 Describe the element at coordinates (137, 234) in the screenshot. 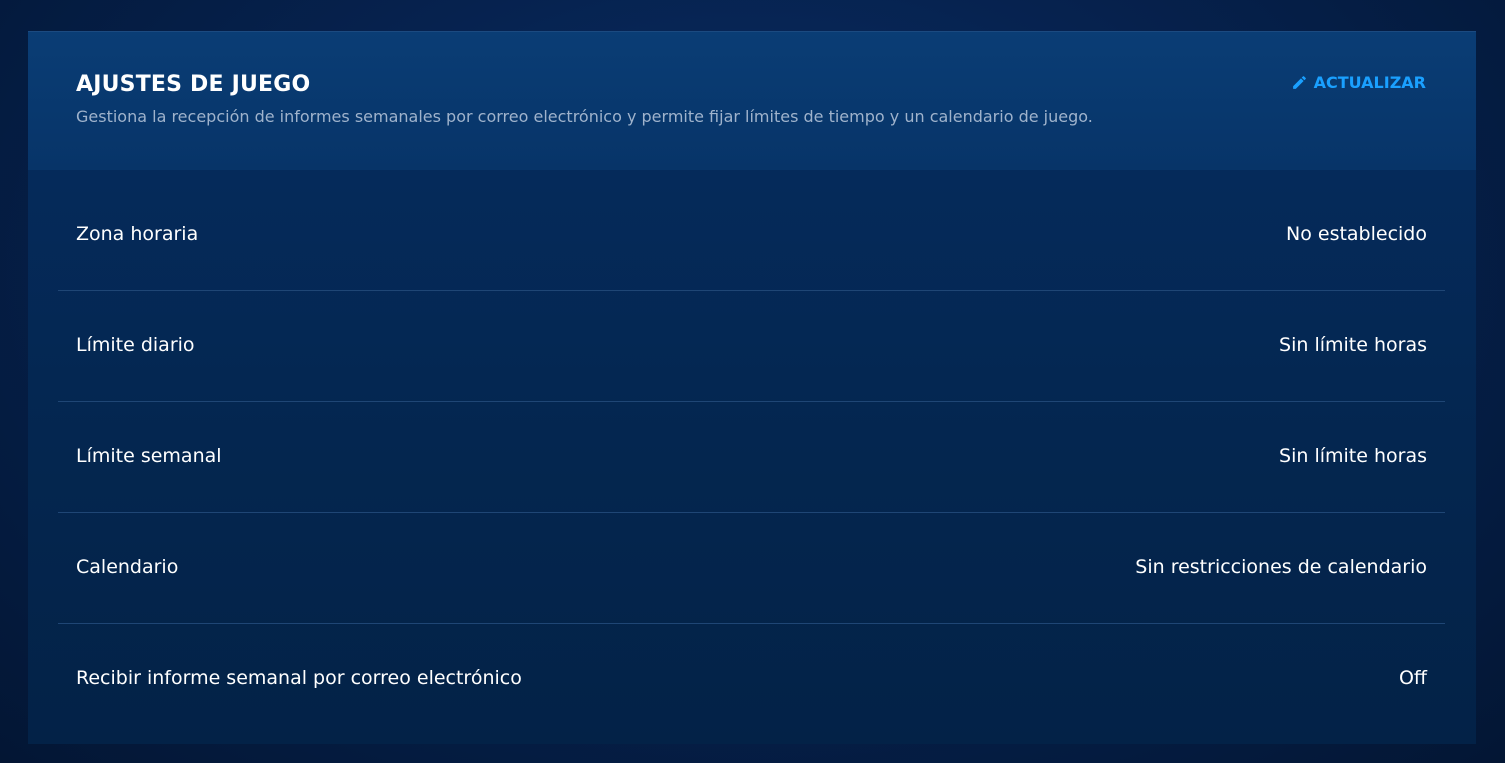

I see `setting-label: Zona horaria` at that location.